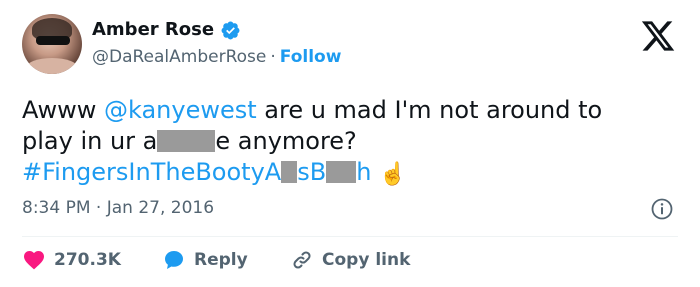  I want to click on tweet-text-part: are u mad I'm not around to, so click(429, 110).